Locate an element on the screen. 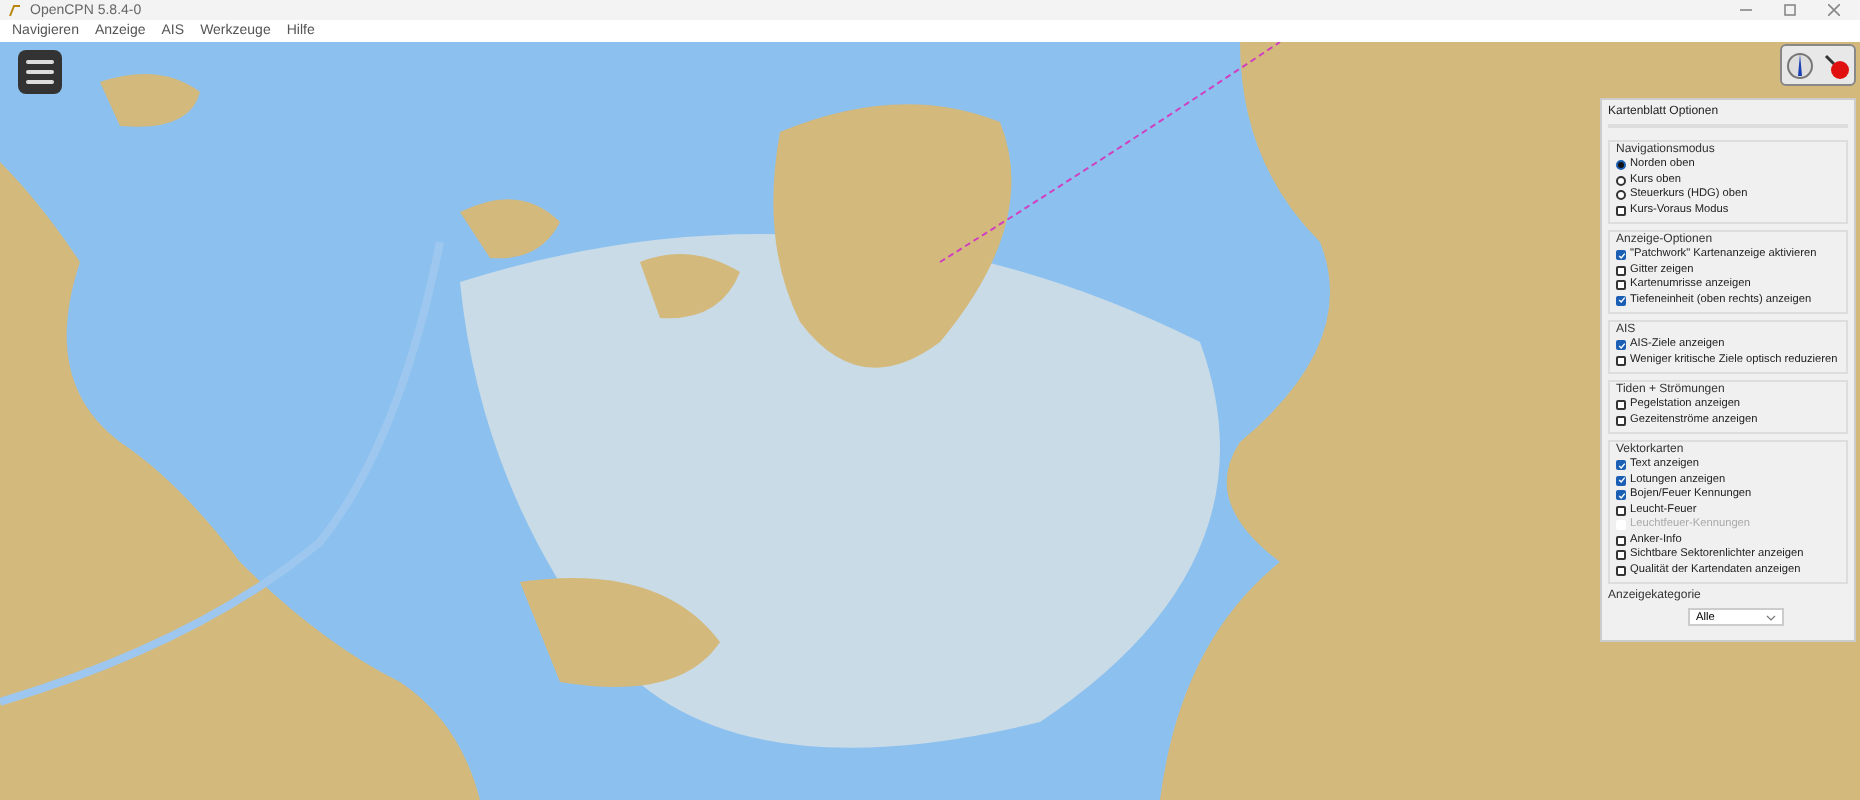 This screenshot has height=800, width=1860. chevron-down-icon is located at coordinates (1771, 617).